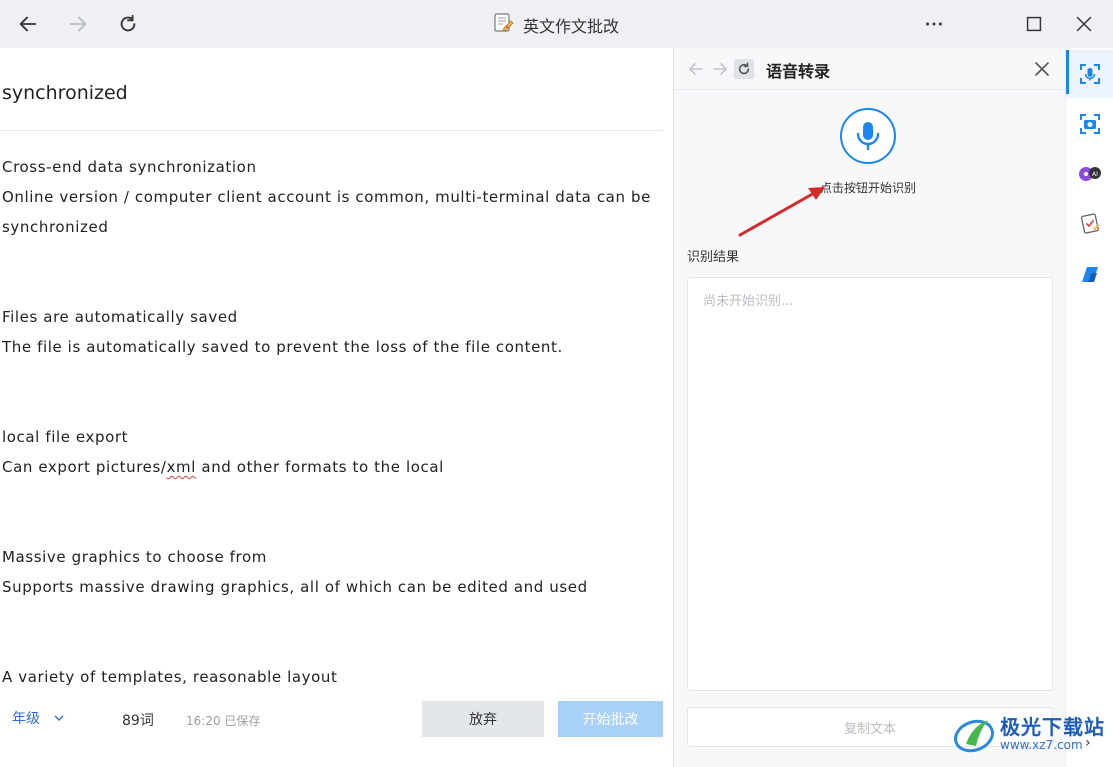 The width and height of the screenshot is (1113, 767). I want to click on panel-back-button, so click(696, 69).